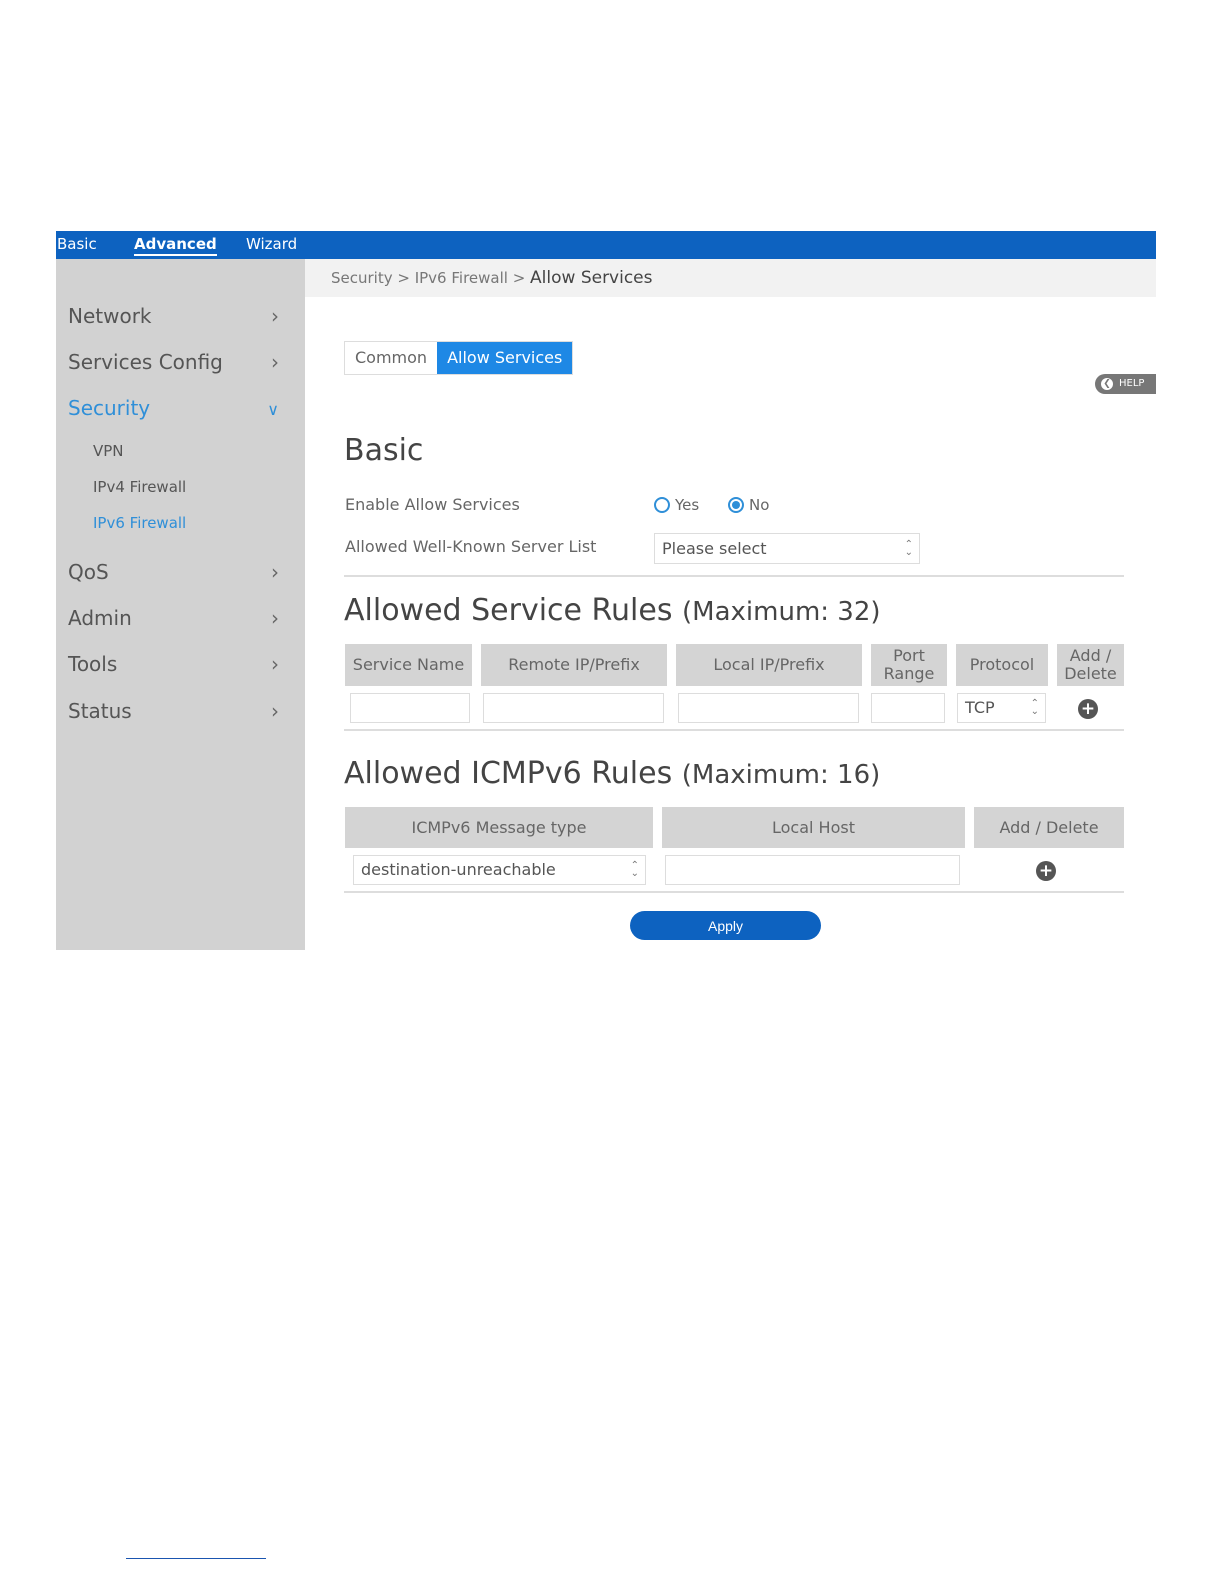 The height and width of the screenshot is (1584, 1224). Describe the element at coordinates (781, 612) in the screenshot. I see `service-rules-max: (Maximum: 32)` at that location.